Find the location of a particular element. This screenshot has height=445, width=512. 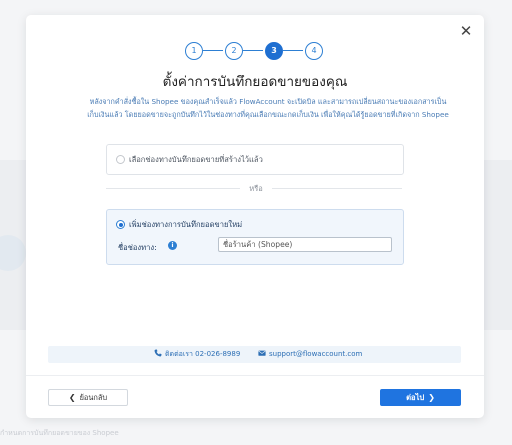

option-existing-channel: เลือกช่องทางบันทึกยอดขายที่สร้างไว้แล้ว is located at coordinates (255, 159).